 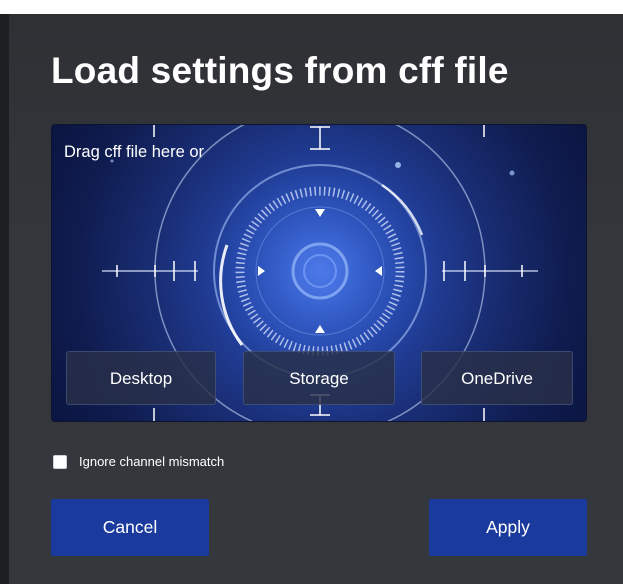 I want to click on cancel-button: Cancel, so click(x=130, y=527).